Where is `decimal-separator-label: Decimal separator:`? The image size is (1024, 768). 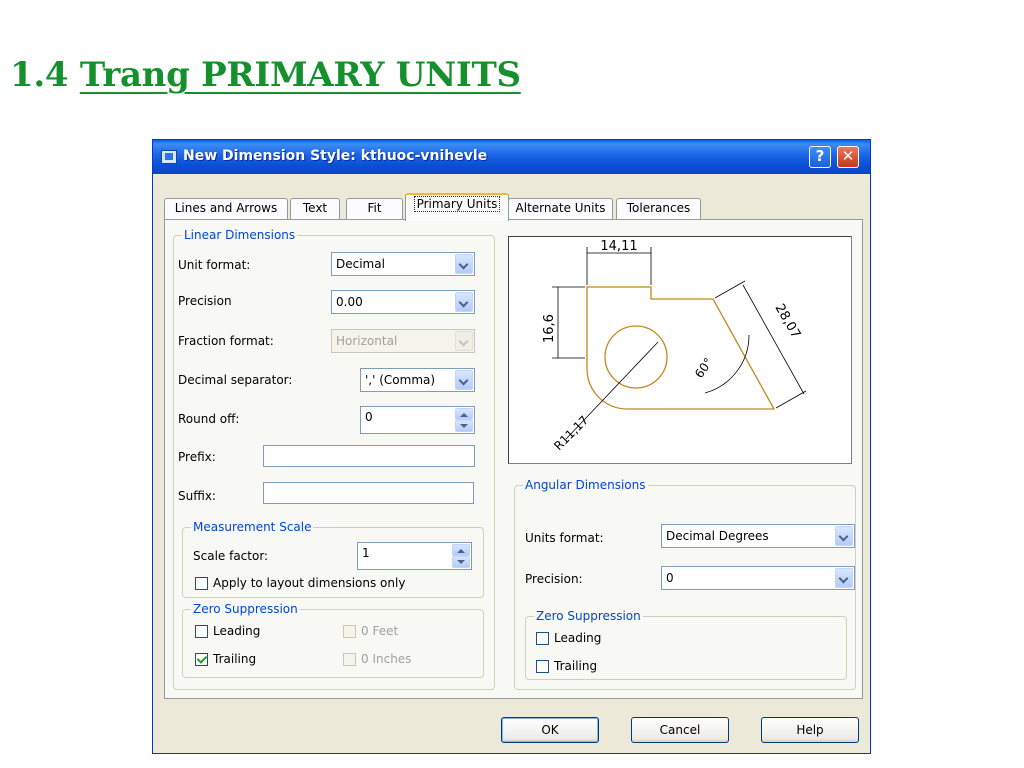
decimal-separator-label: Decimal separator: is located at coordinates (235, 380).